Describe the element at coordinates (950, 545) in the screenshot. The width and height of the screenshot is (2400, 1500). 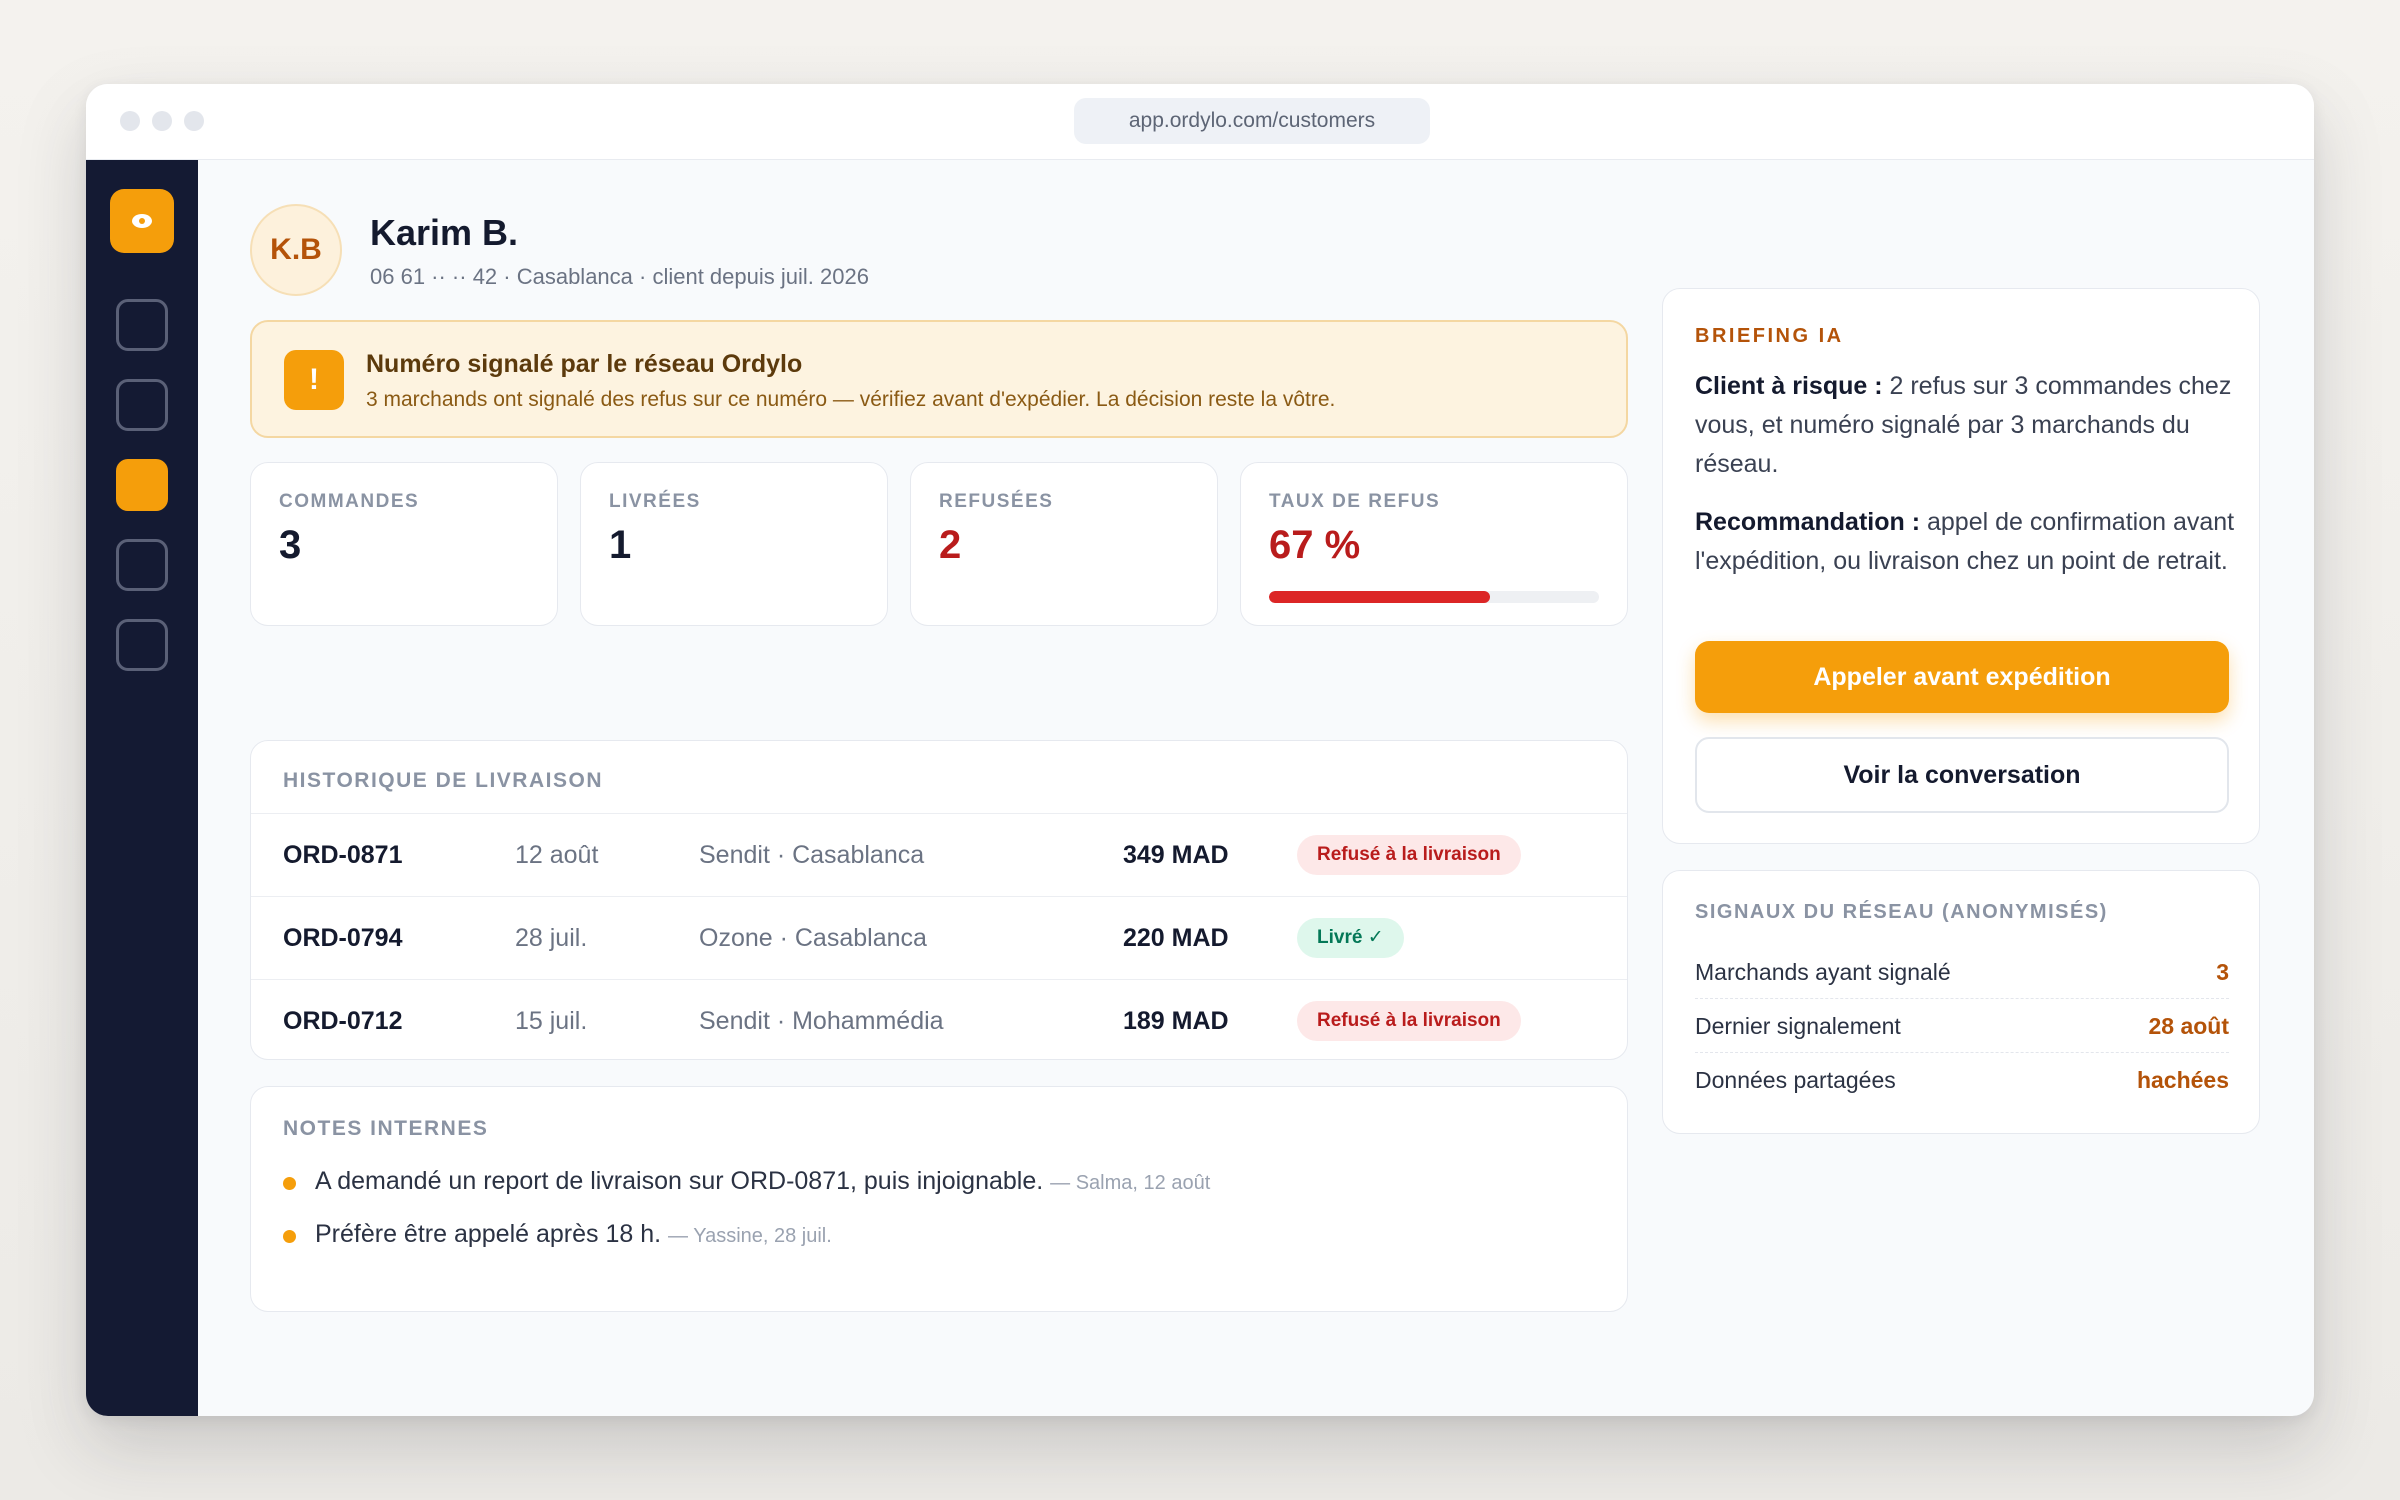
I see `stat-value: 2` at that location.